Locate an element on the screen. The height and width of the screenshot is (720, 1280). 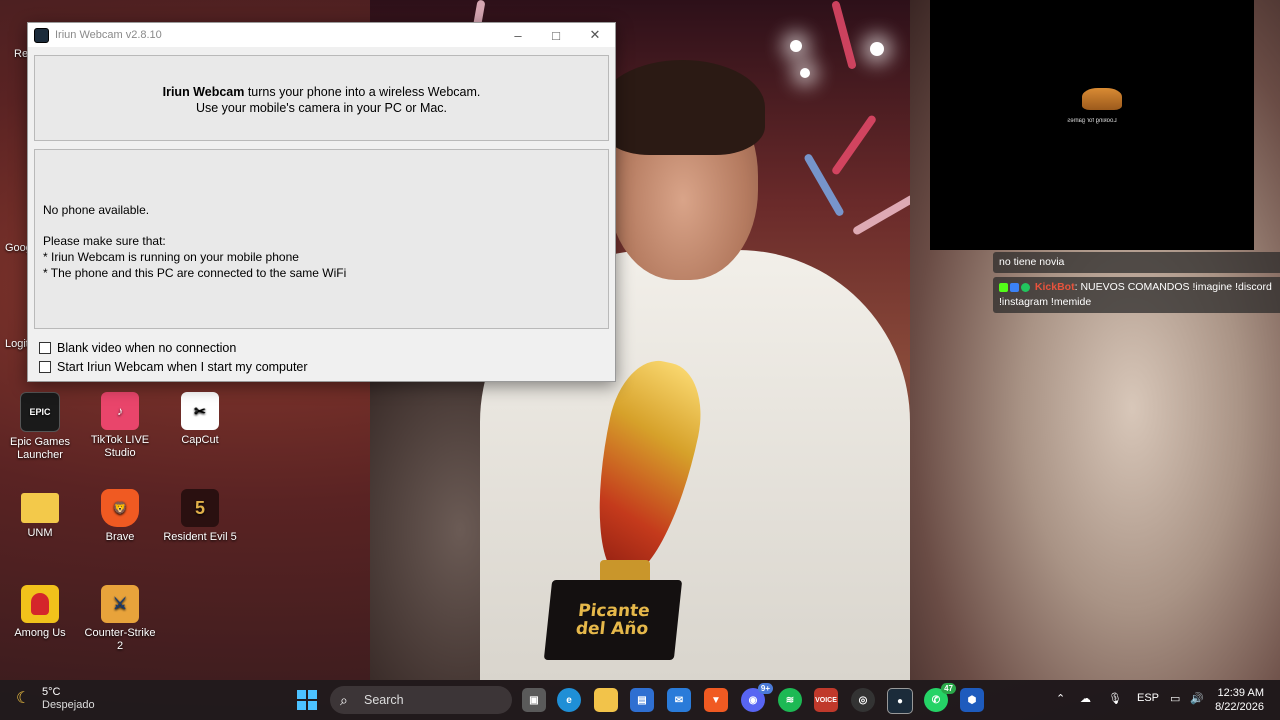
desktop-icon-capcut: ✂ CapCut is located at coordinates (200, 419).